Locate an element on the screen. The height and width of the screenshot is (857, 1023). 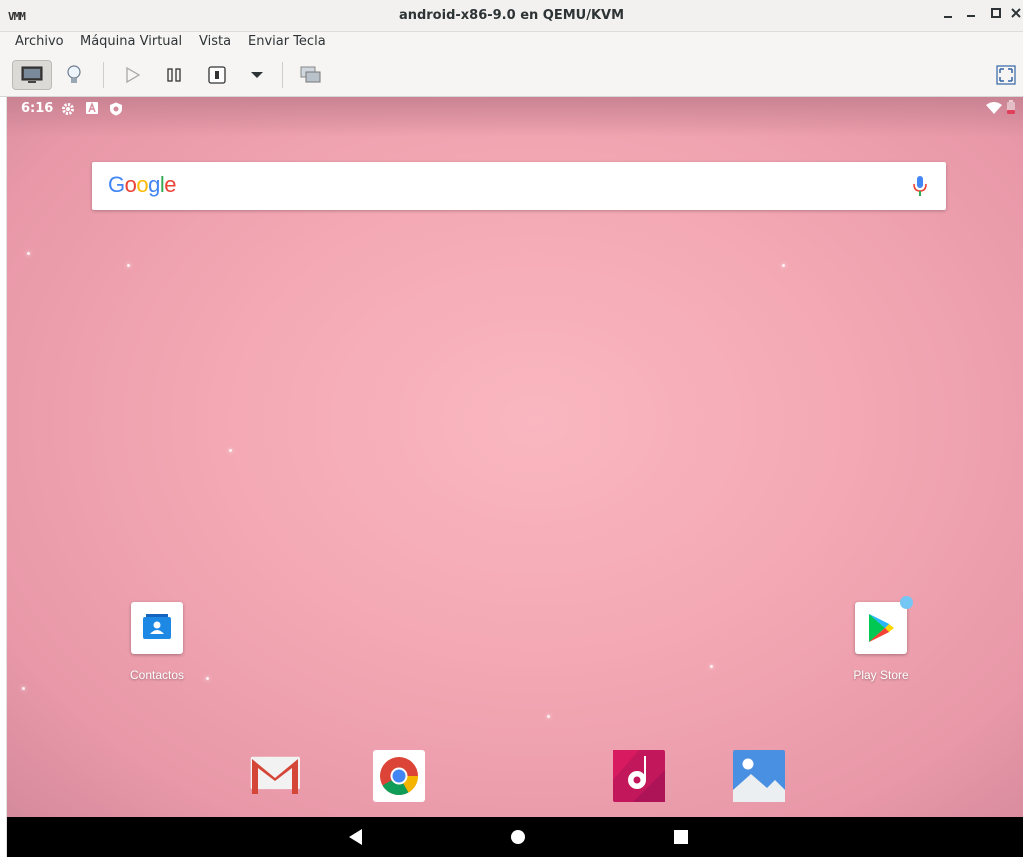
app-label: Play Store is located at coordinates (881, 675).